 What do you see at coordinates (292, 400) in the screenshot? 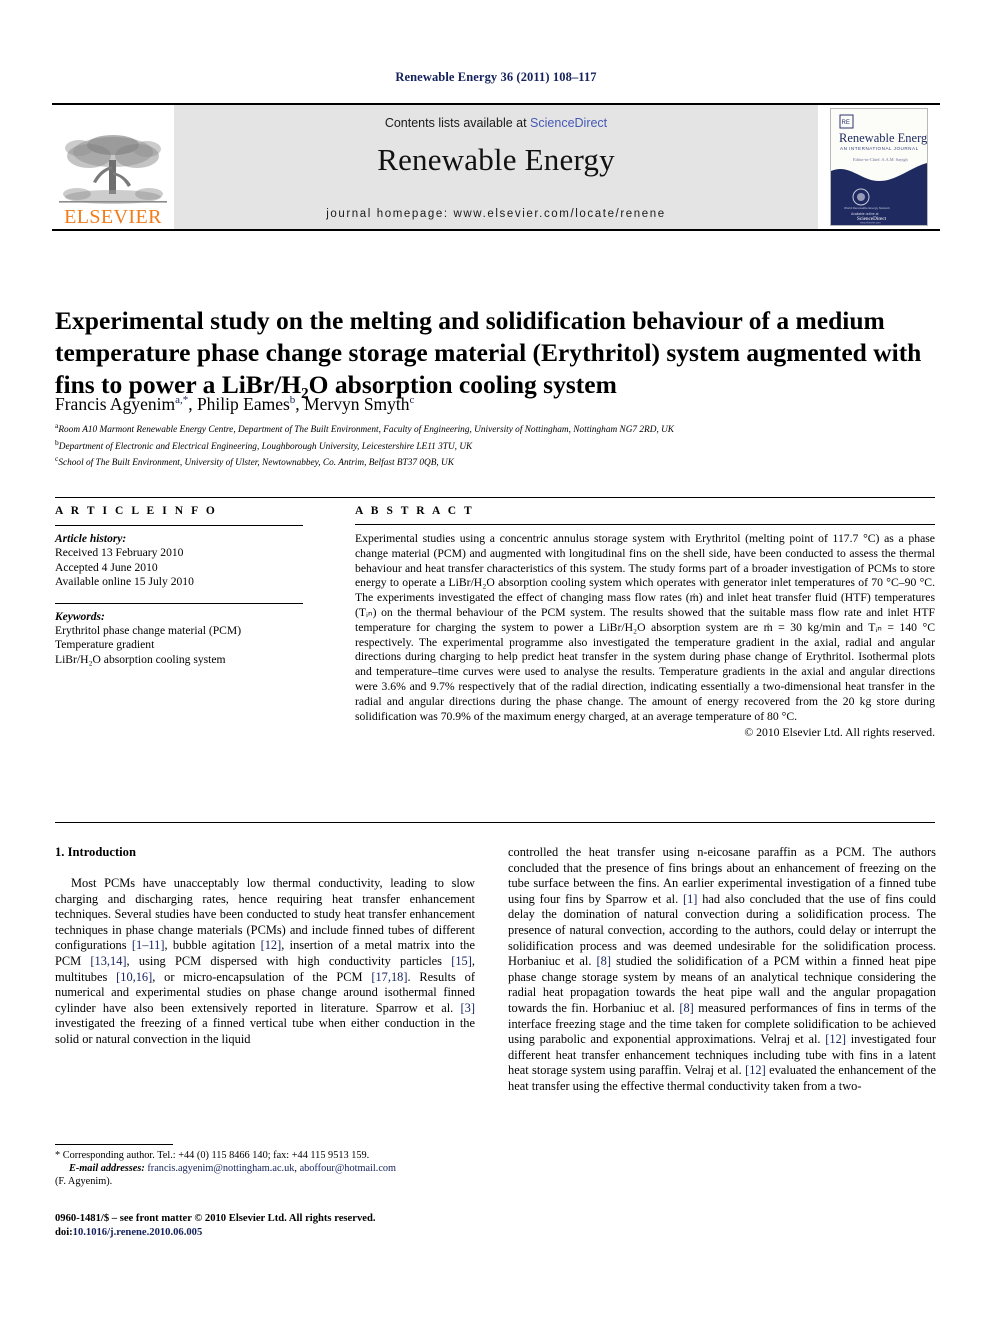
I see `author-affiliation-mark: b` at bounding box center [292, 400].